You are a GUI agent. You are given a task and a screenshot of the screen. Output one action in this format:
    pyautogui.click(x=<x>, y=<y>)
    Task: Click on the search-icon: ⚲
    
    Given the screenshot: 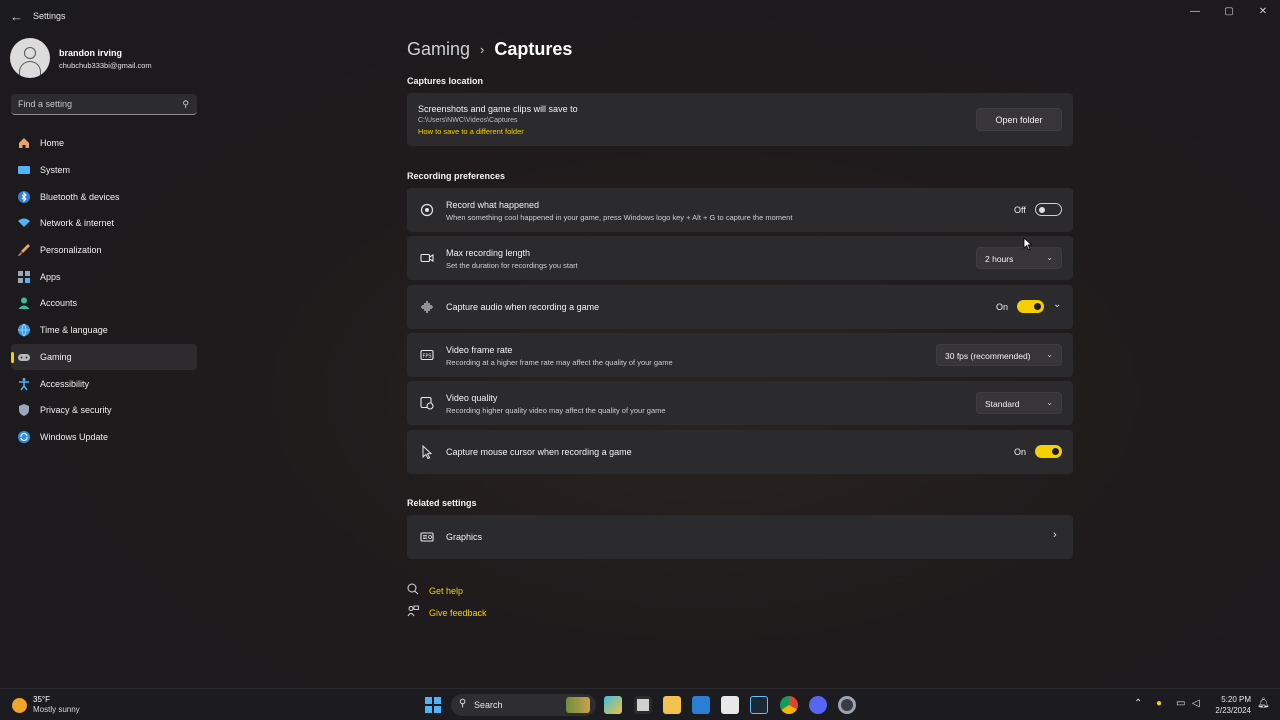 What is the action you would take?
    pyautogui.click(x=463, y=703)
    